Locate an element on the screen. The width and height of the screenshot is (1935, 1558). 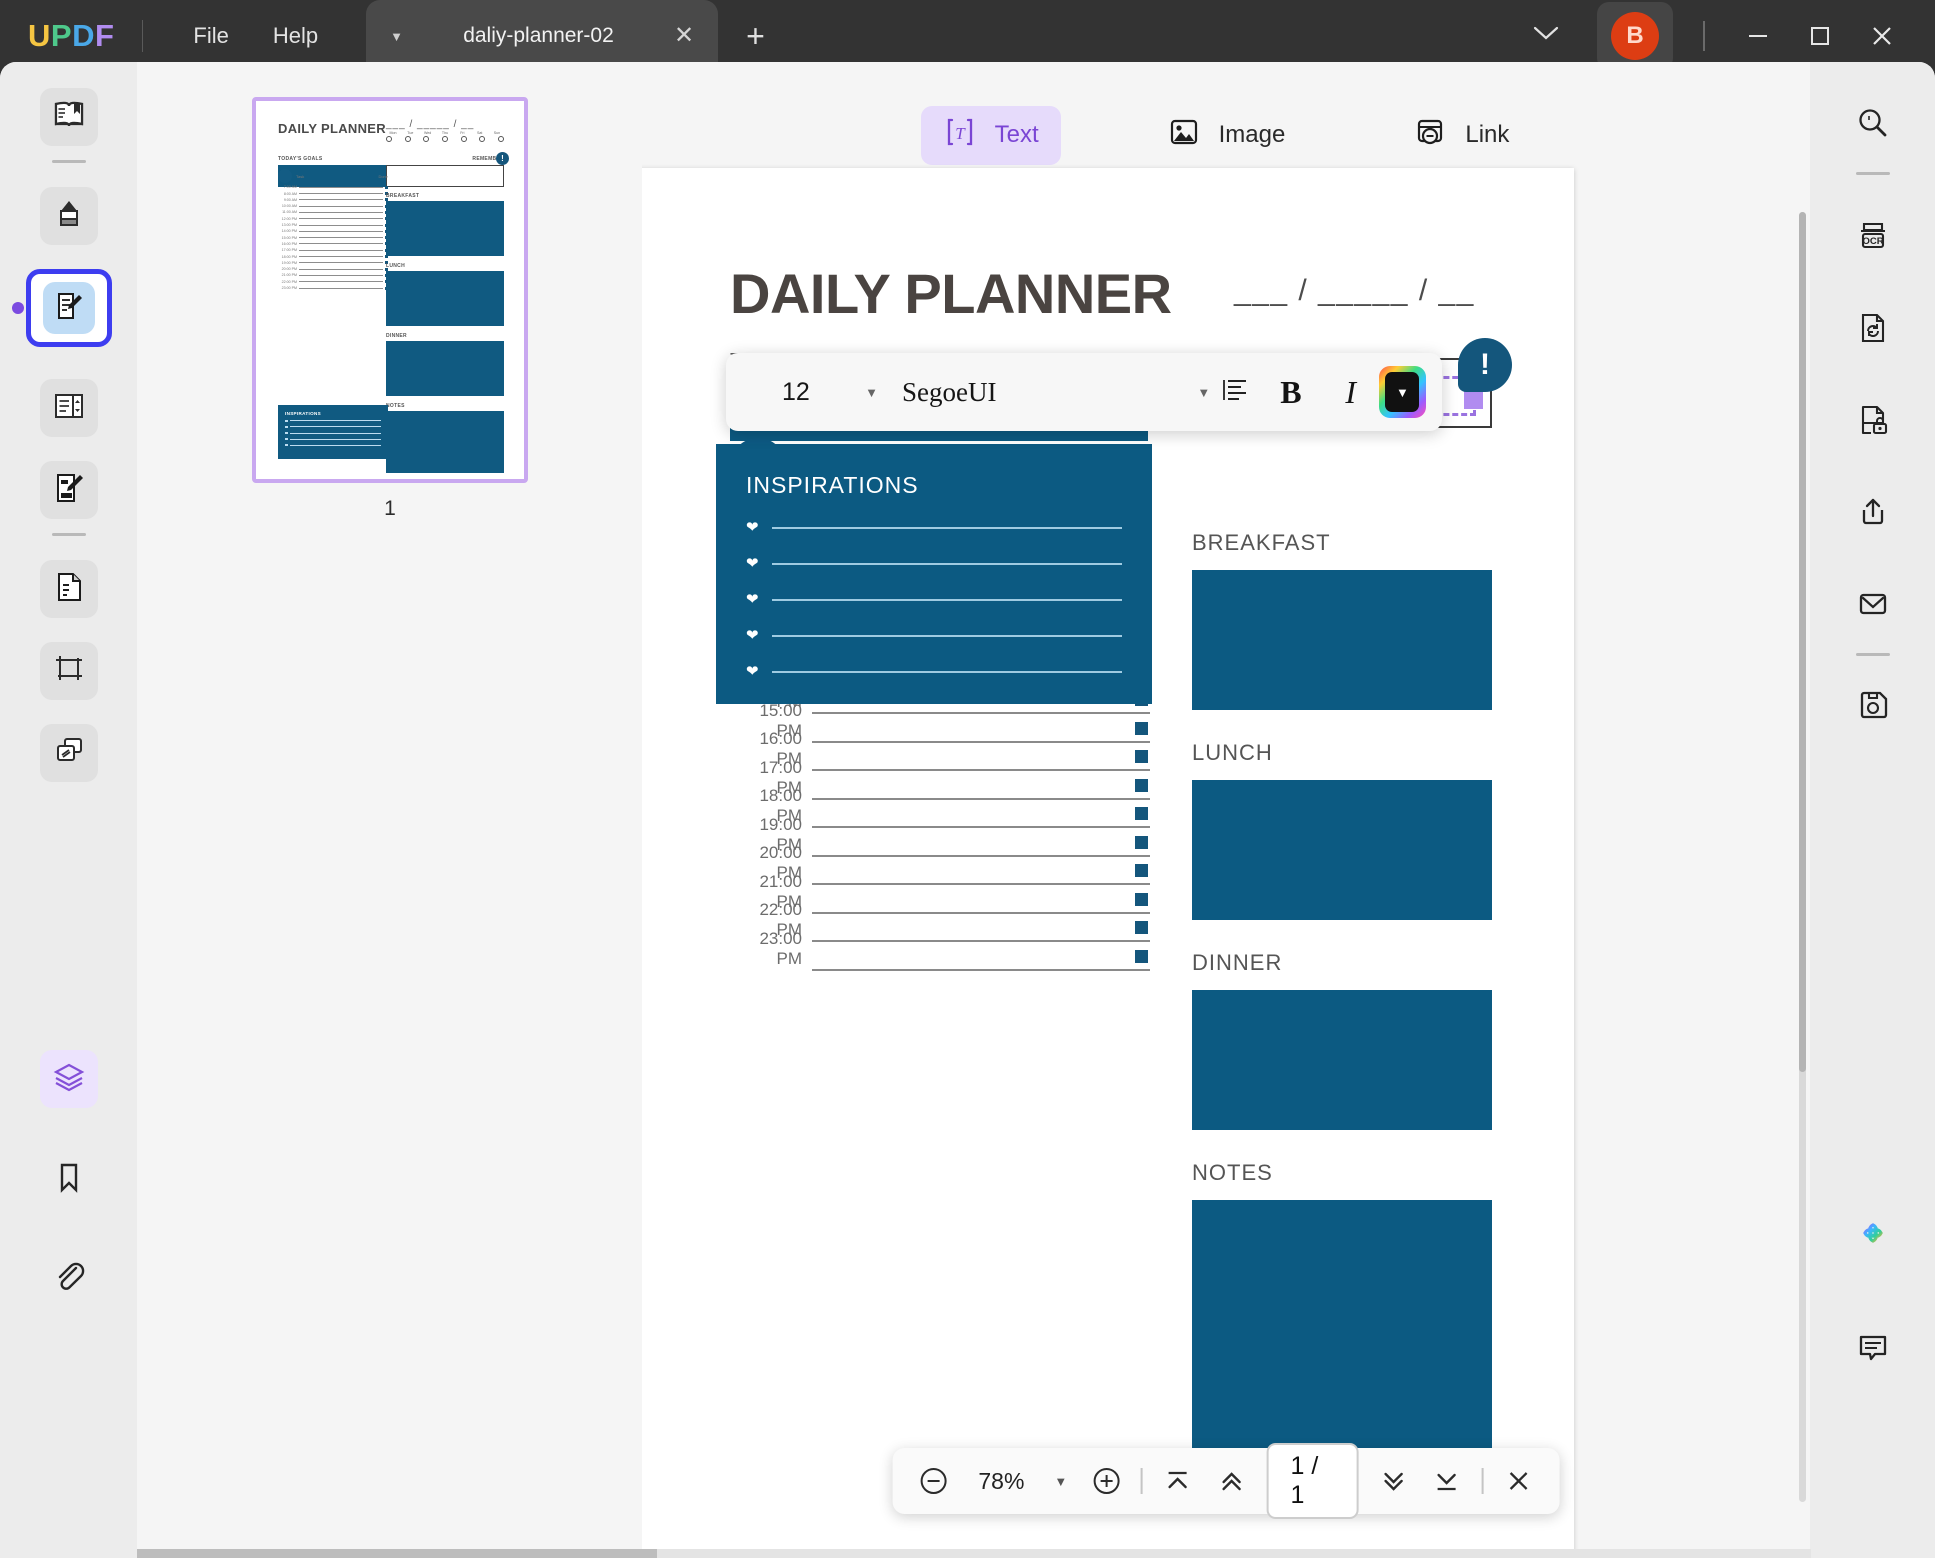
thumb-task-row: 18:00 PM is located at coordinates (333, 257).